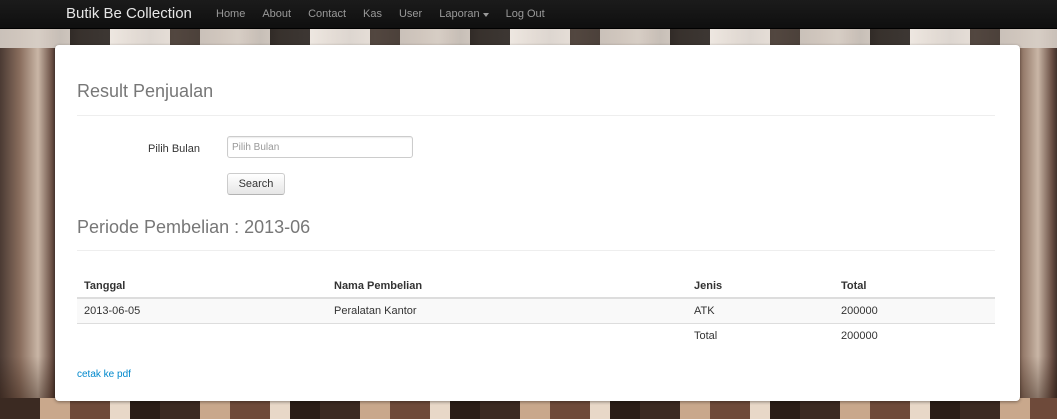  I want to click on table-cell: Peralatan Kantor, so click(507, 310).